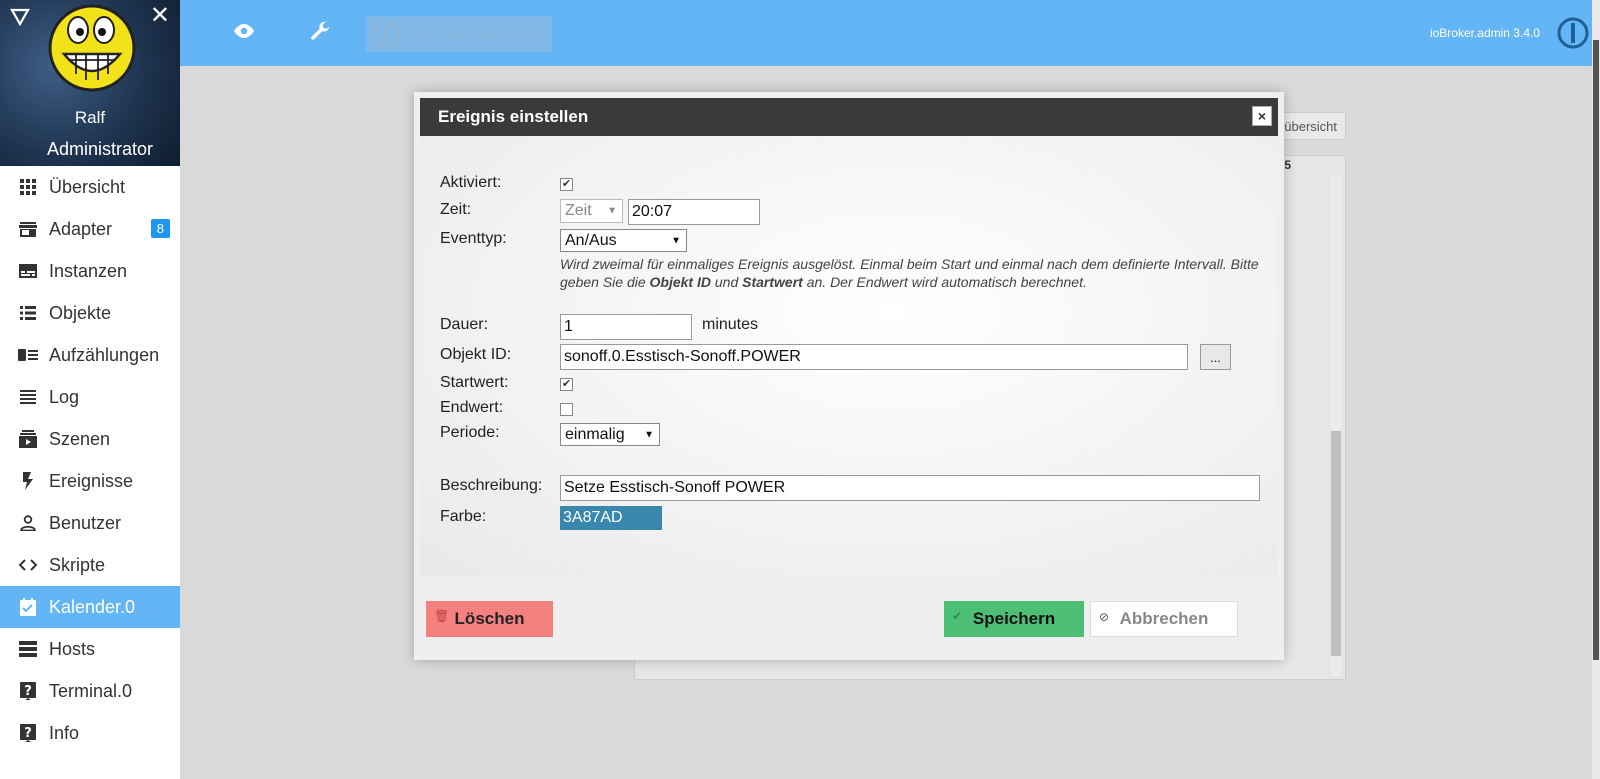 This screenshot has height=779, width=1600. I want to click on eventtyp-label: Eventtyp:, so click(473, 238).